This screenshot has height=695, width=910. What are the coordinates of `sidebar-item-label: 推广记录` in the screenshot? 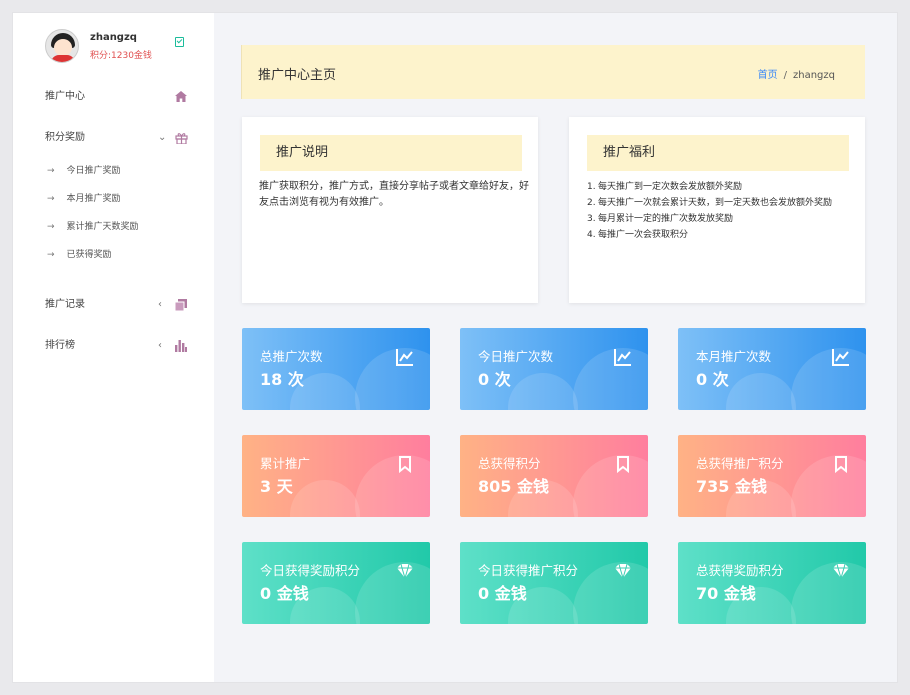 It's located at (65, 304).